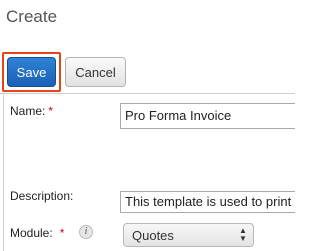 The height and width of the screenshot is (251, 320). I want to click on select-arrows-icon: ▲ ▼, so click(243, 234).